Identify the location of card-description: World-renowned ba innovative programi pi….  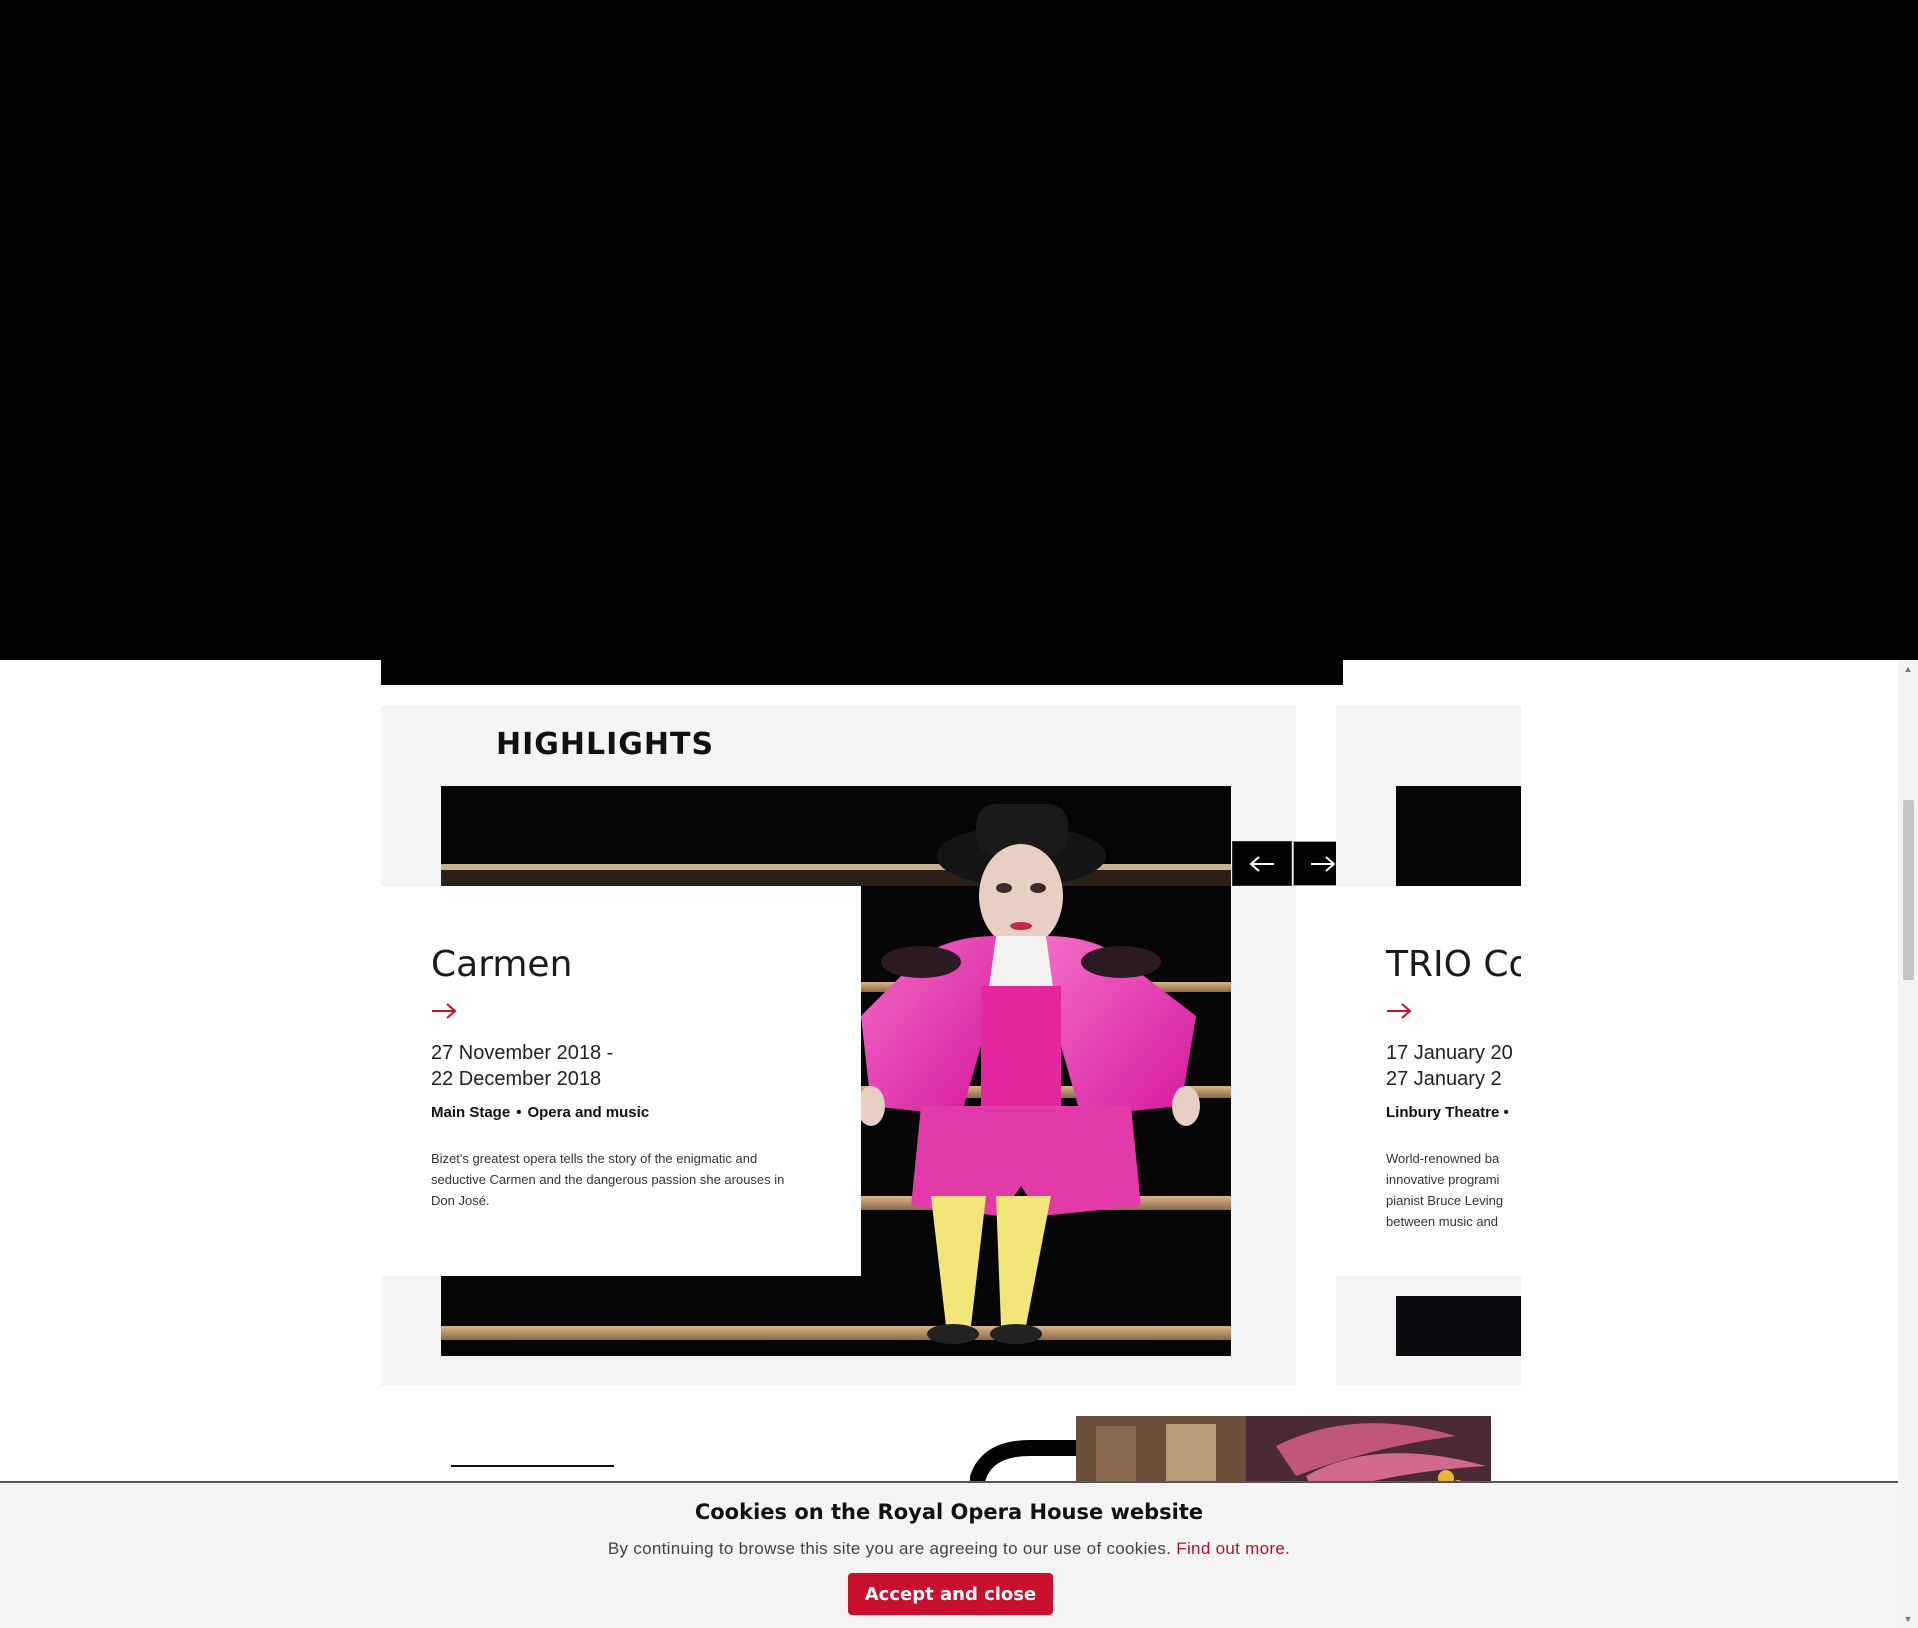
(1444, 1190).